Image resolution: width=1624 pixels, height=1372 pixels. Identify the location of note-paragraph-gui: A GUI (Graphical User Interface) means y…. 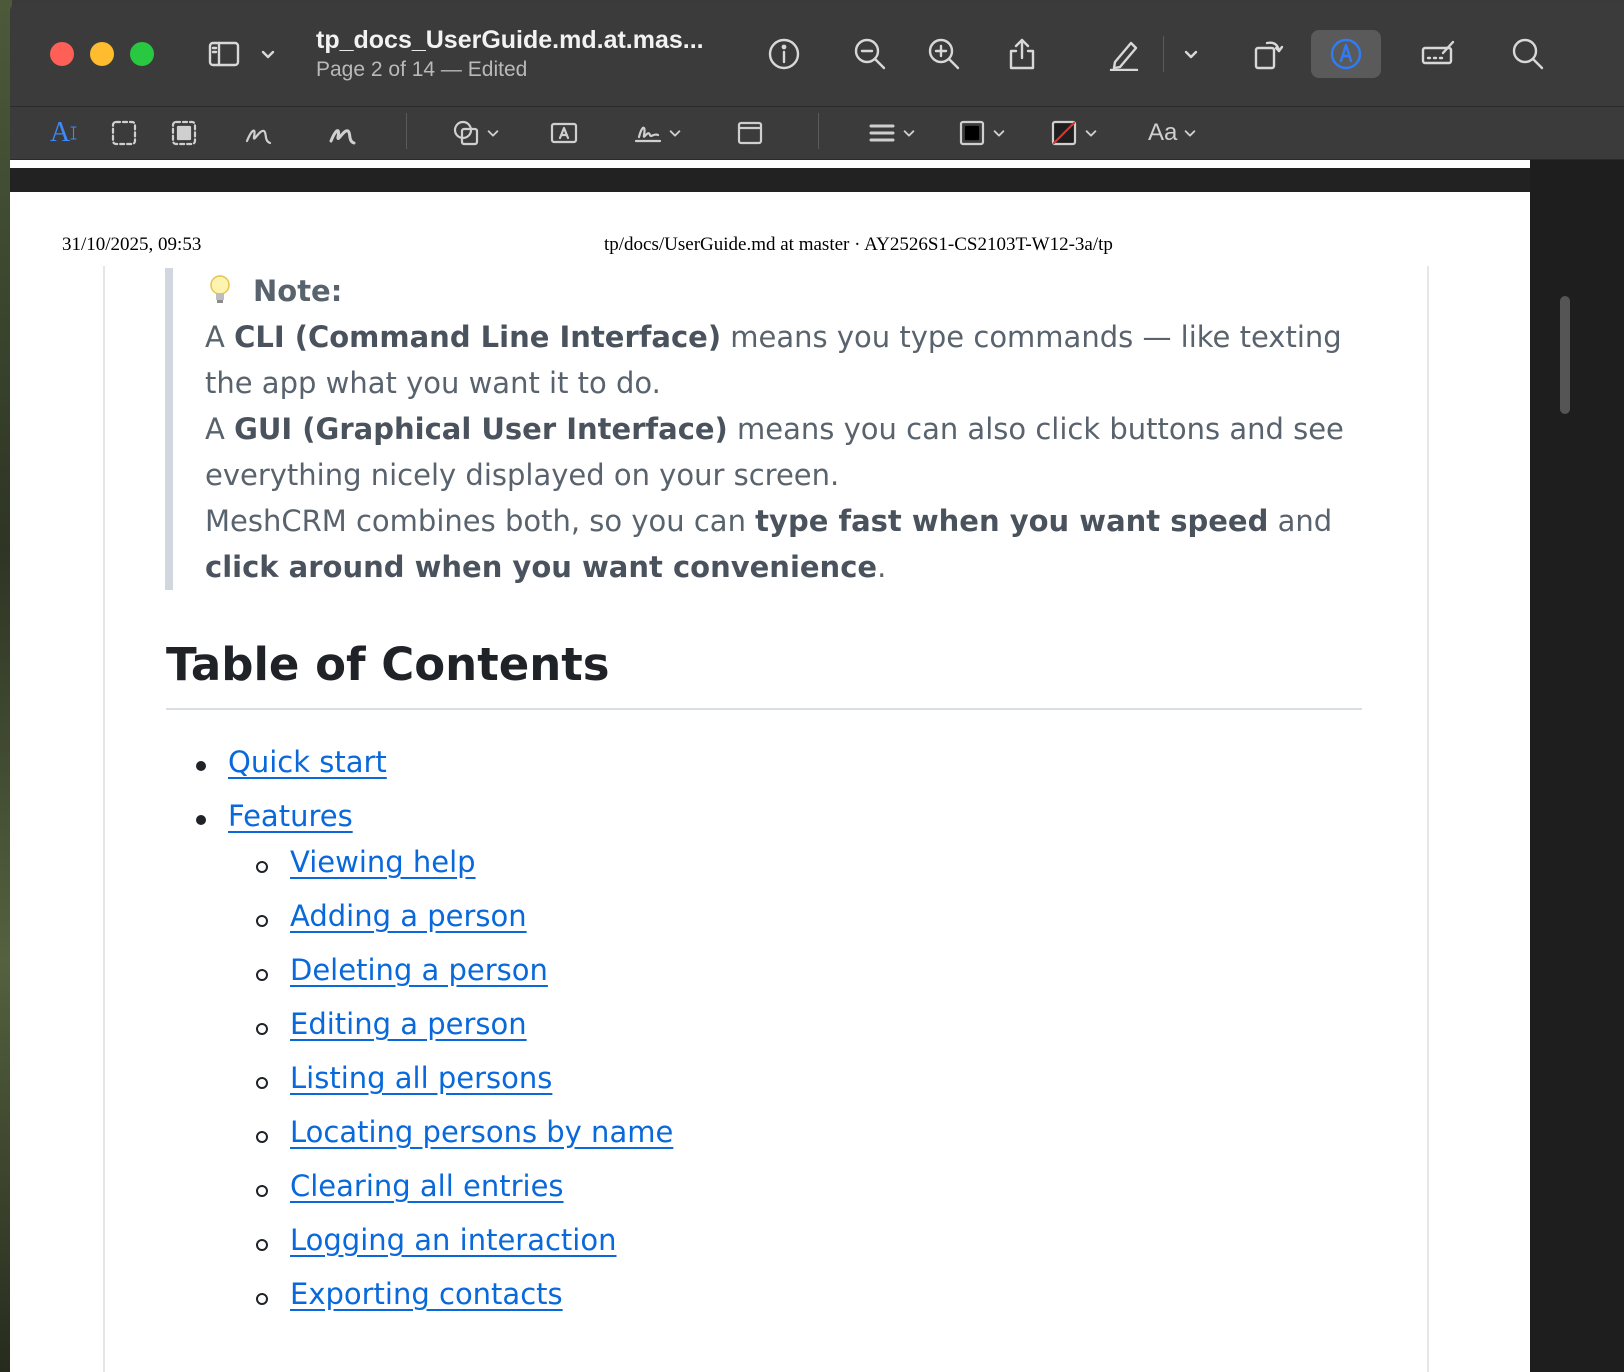
(774, 452).